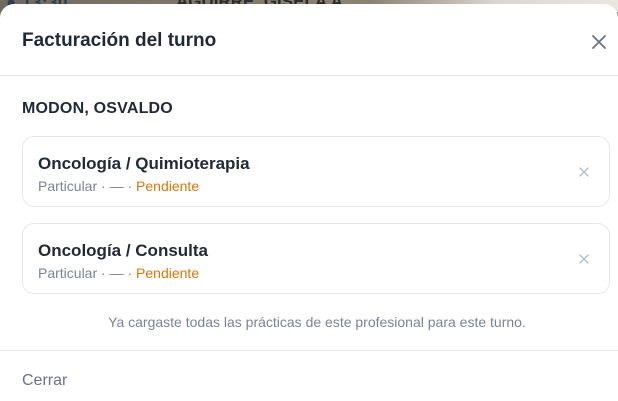 The width and height of the screenshot is (618, 401). What do you see at coordinates (44, 381) in the screenshot?
I see `close-footer-button: Cerrar` at bounding box center [44, 381].